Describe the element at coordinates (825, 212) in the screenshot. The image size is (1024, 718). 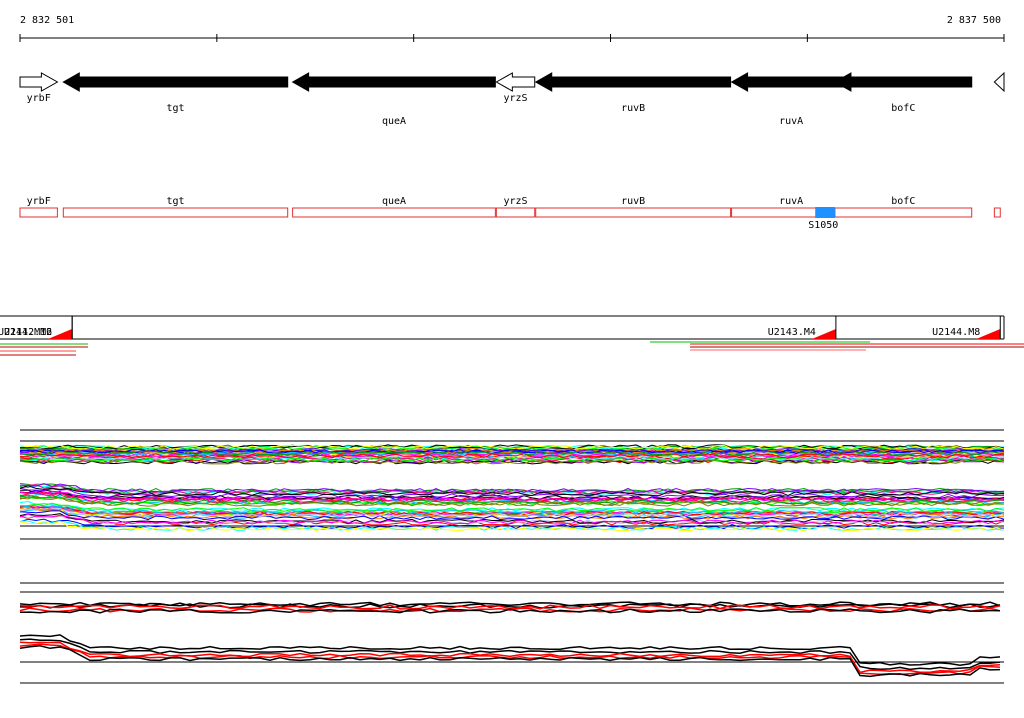
I see `highlight-region` at that location.